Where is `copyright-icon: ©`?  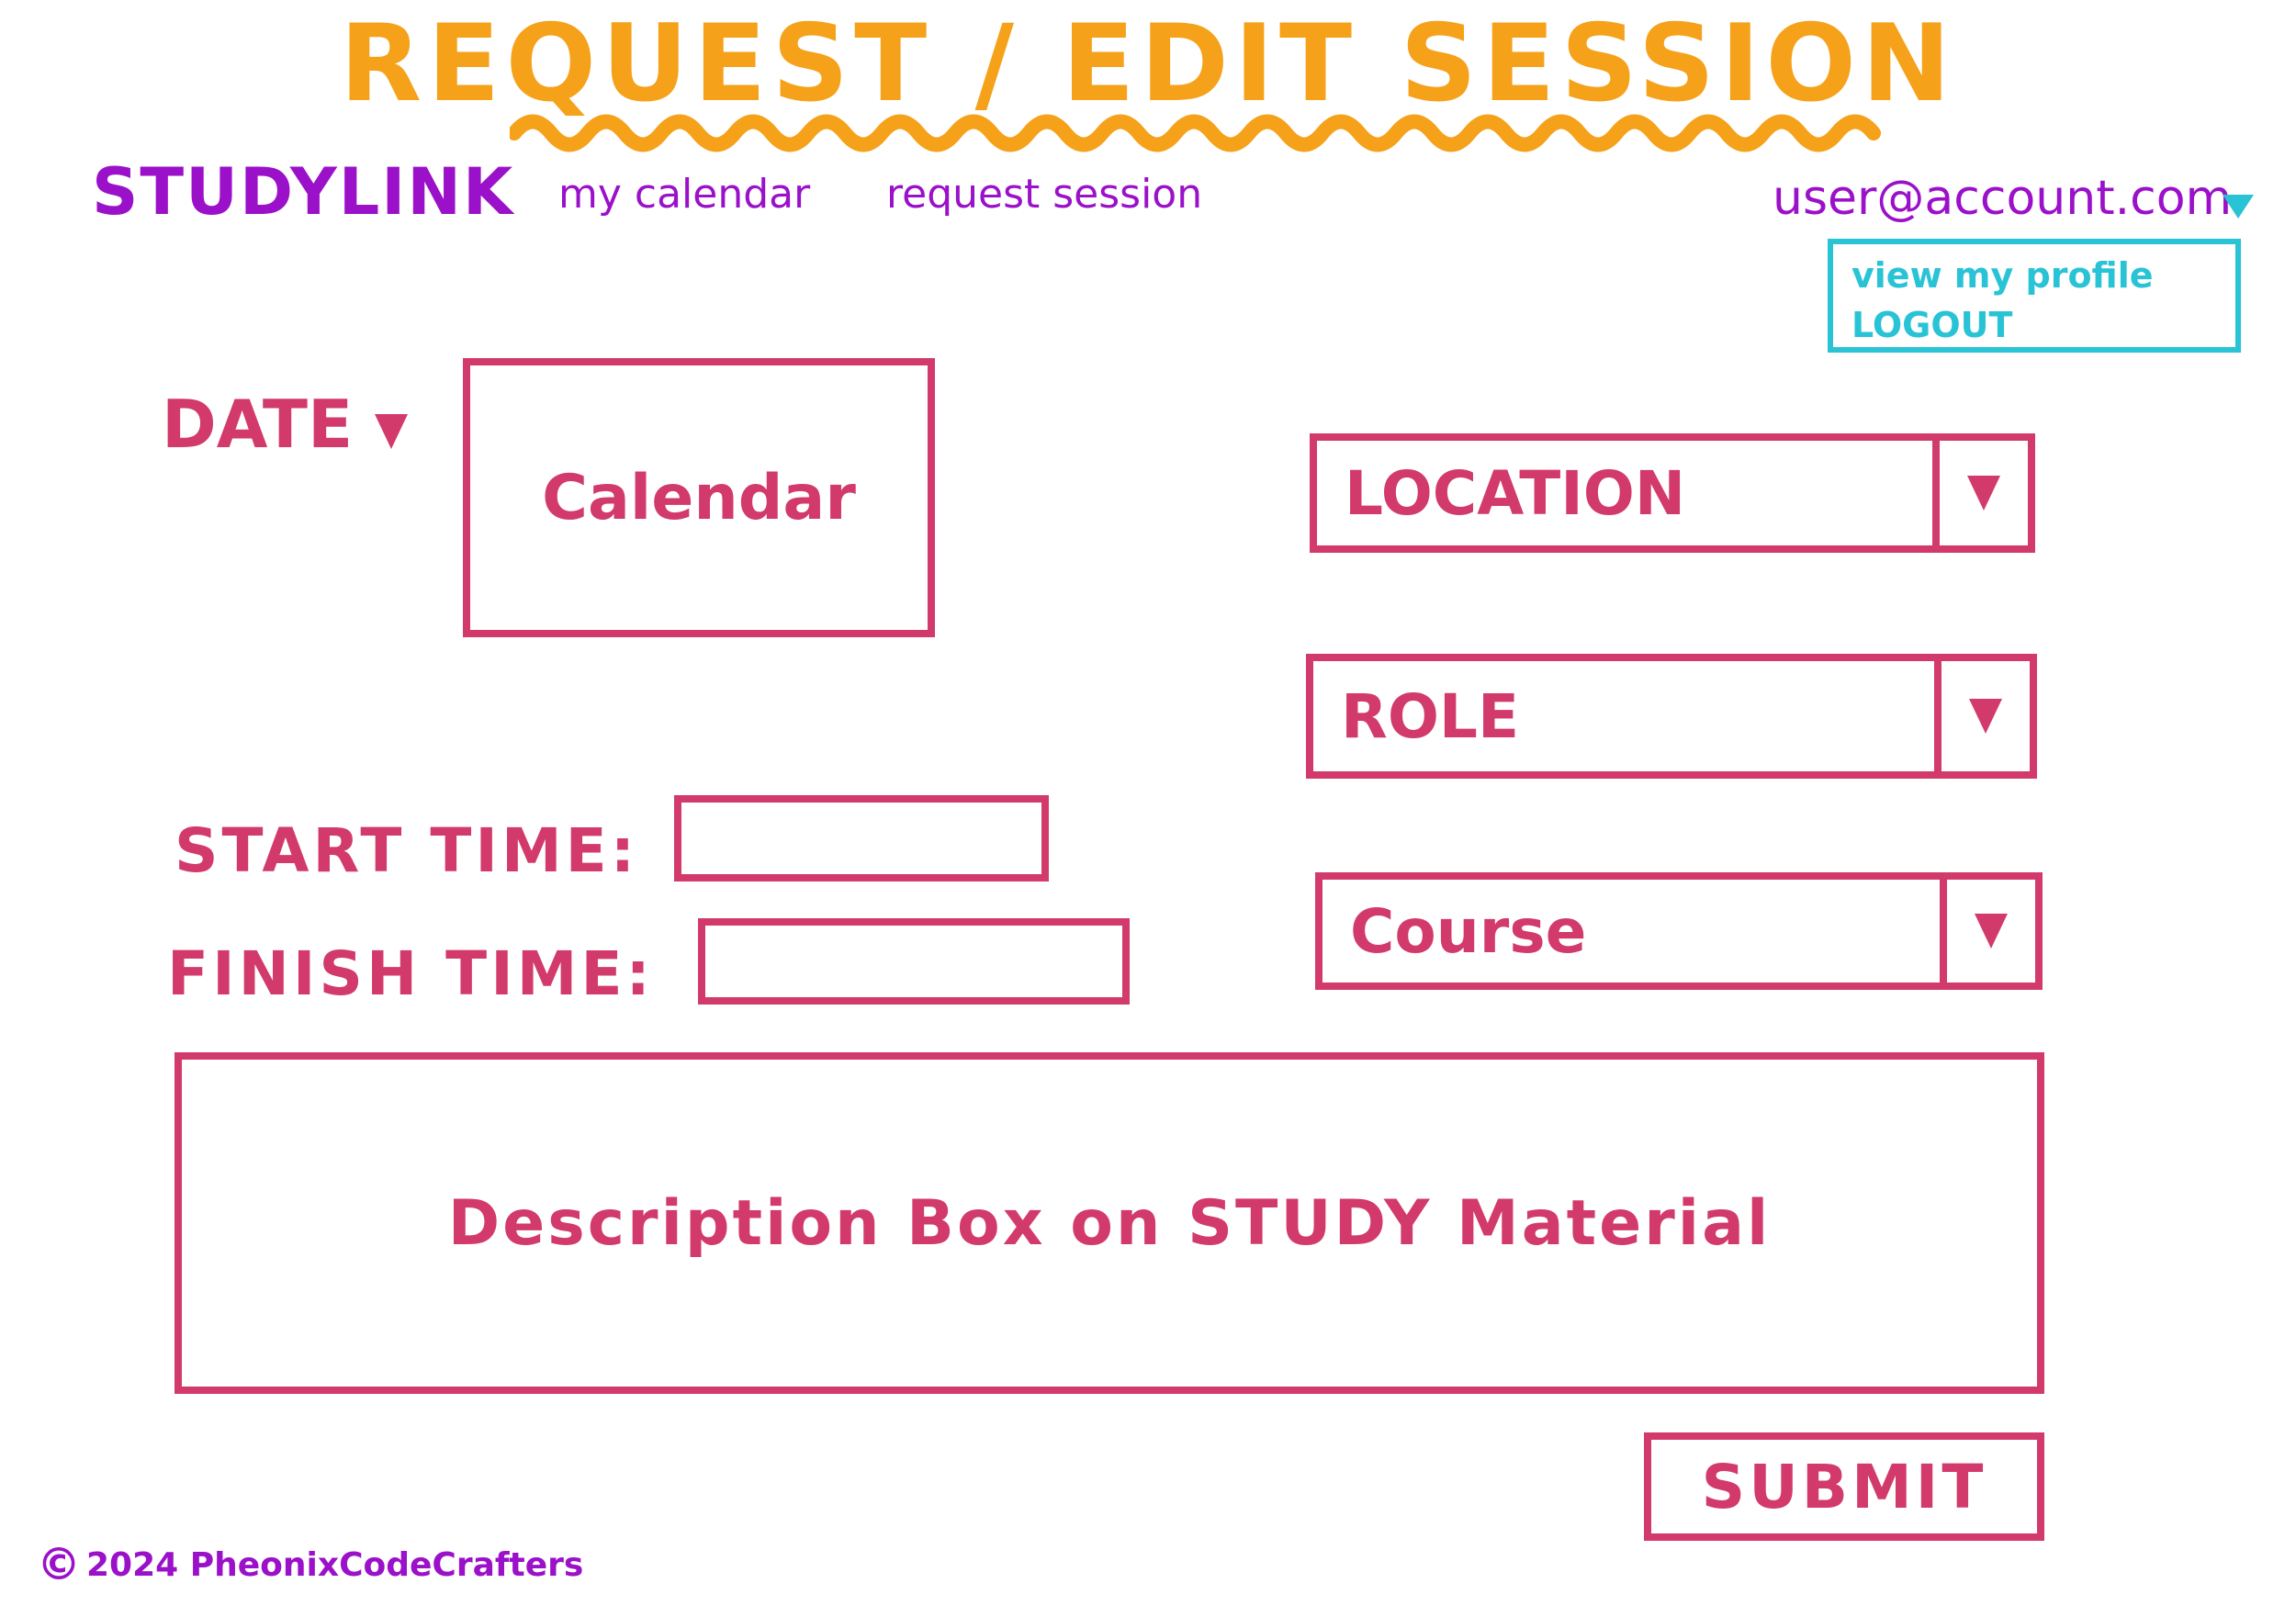 copyright-icon: © is located at coordinates (59, 1564).